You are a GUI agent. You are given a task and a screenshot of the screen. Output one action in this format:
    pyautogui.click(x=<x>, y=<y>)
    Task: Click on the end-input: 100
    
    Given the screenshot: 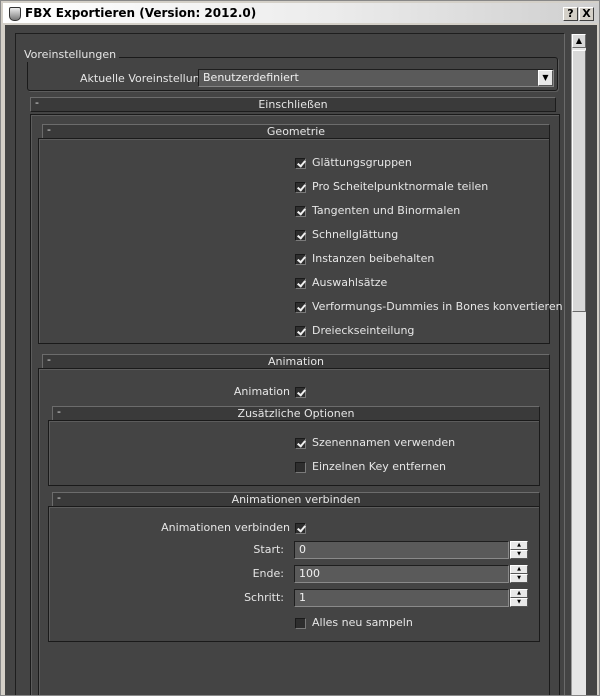 What is the action you would take?
    pyautogui.click(x=401, y=574)
    